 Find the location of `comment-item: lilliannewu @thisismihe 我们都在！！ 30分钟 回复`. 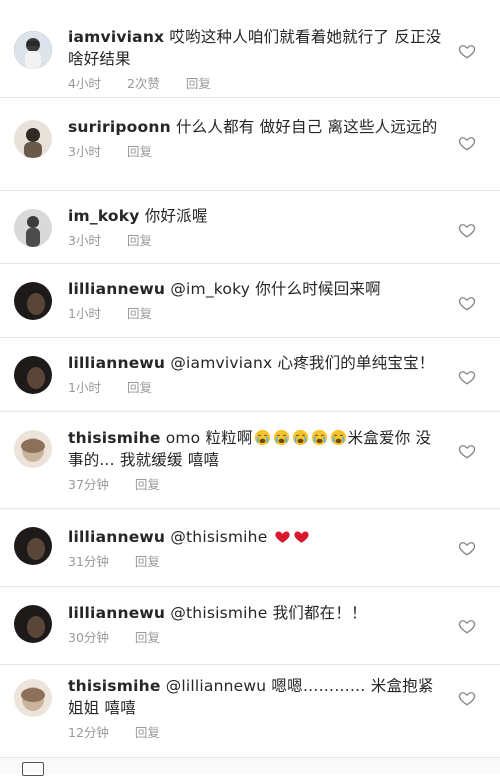

comment-item: lilliannewu @thisismihe 我们都在！！ 30分钟 回复 is located at coordinates (250, 626).